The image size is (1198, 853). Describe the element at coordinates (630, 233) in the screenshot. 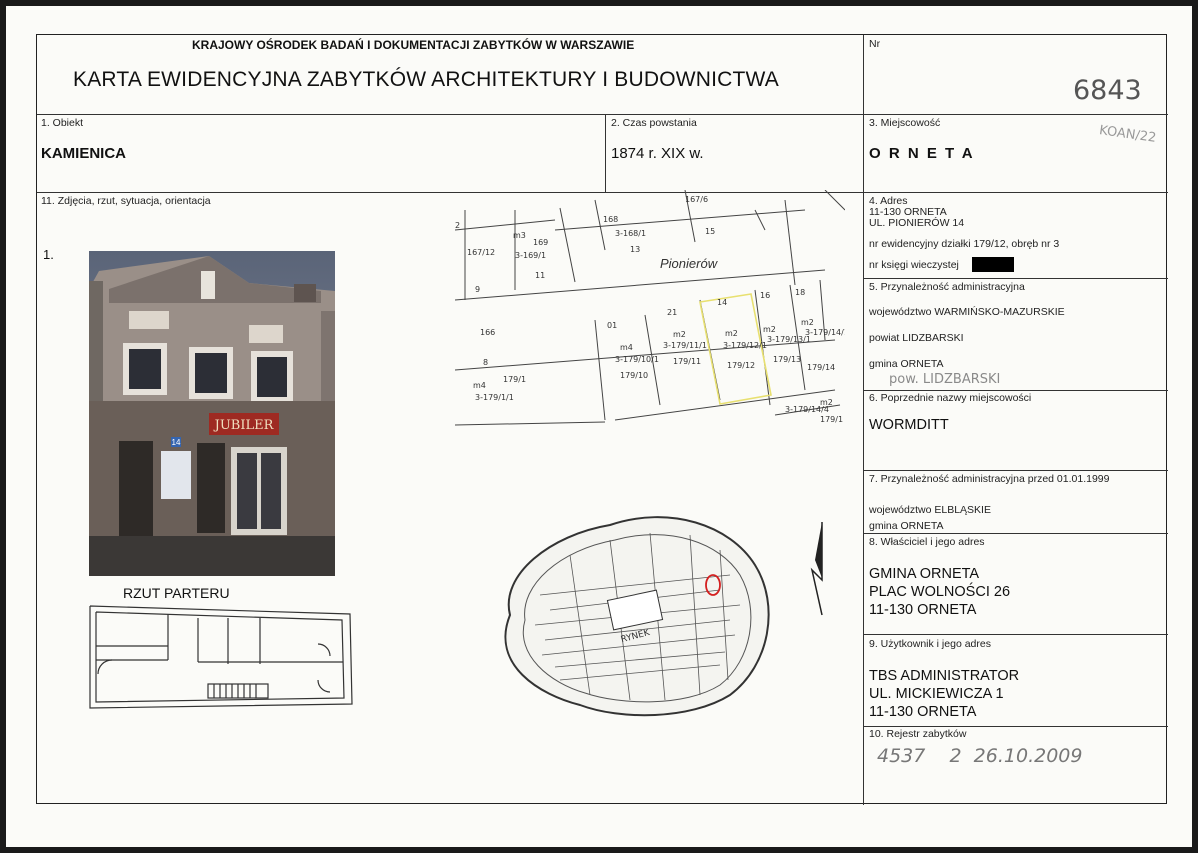

I see `svg-text: 3-168/1` at that location.